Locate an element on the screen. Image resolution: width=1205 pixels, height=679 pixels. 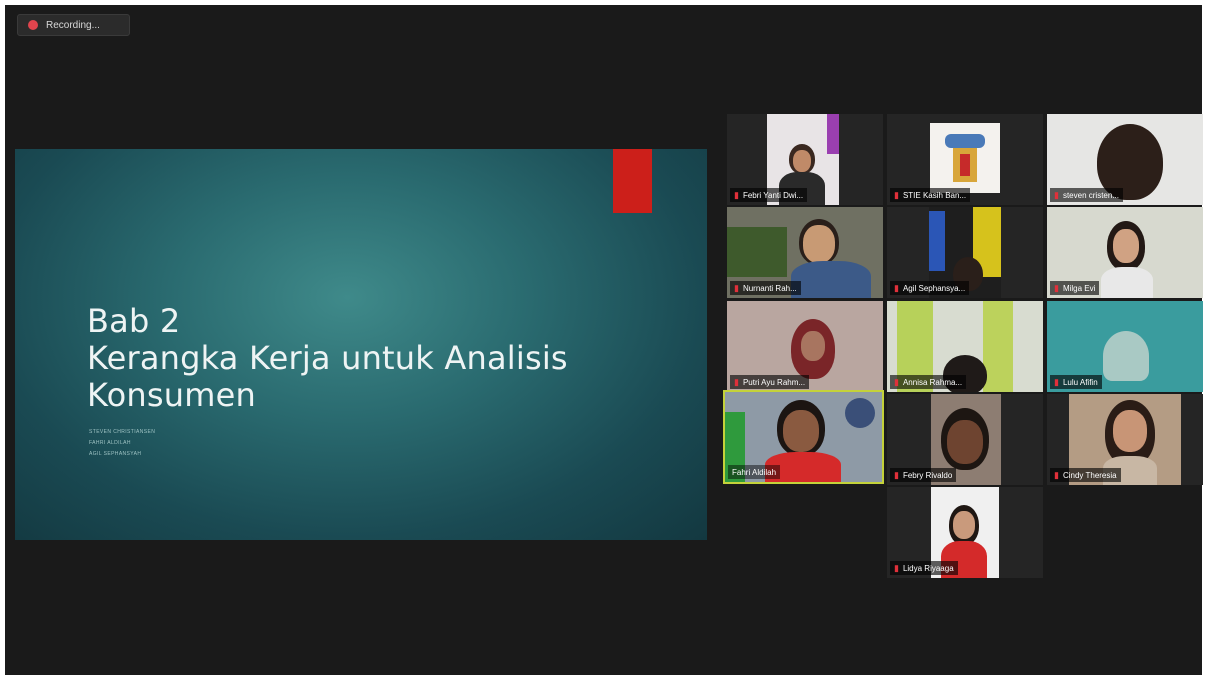
participant-tile-active-speaker: Fahri Aldilah is located at coordinates (803, 437).